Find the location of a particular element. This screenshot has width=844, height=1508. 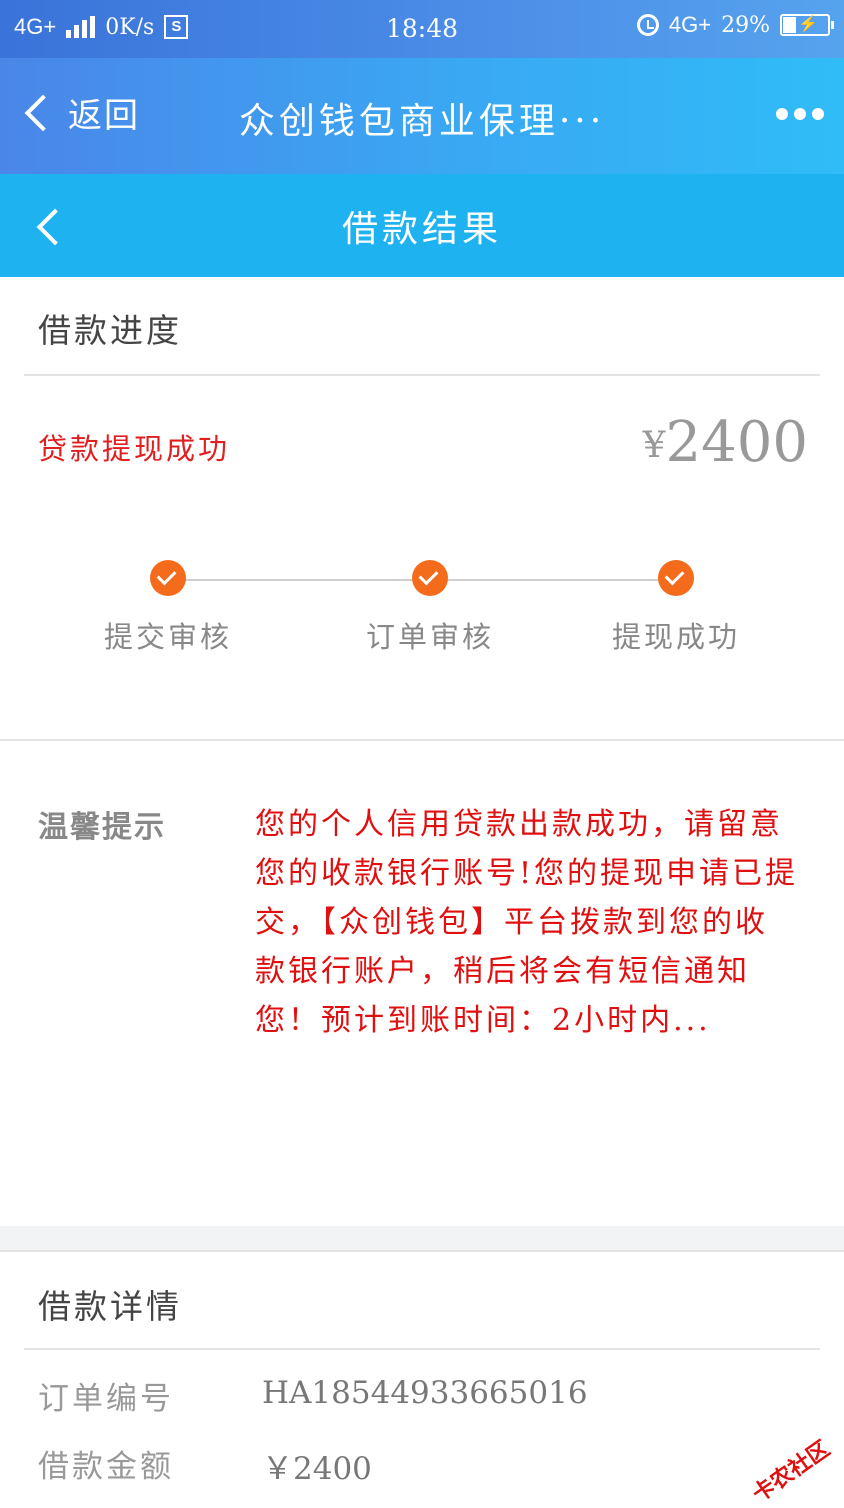

status-bar: 4G+ 0K/s S 18:48 4G+ 29% ⚡ is located at coordinates (422, 29).